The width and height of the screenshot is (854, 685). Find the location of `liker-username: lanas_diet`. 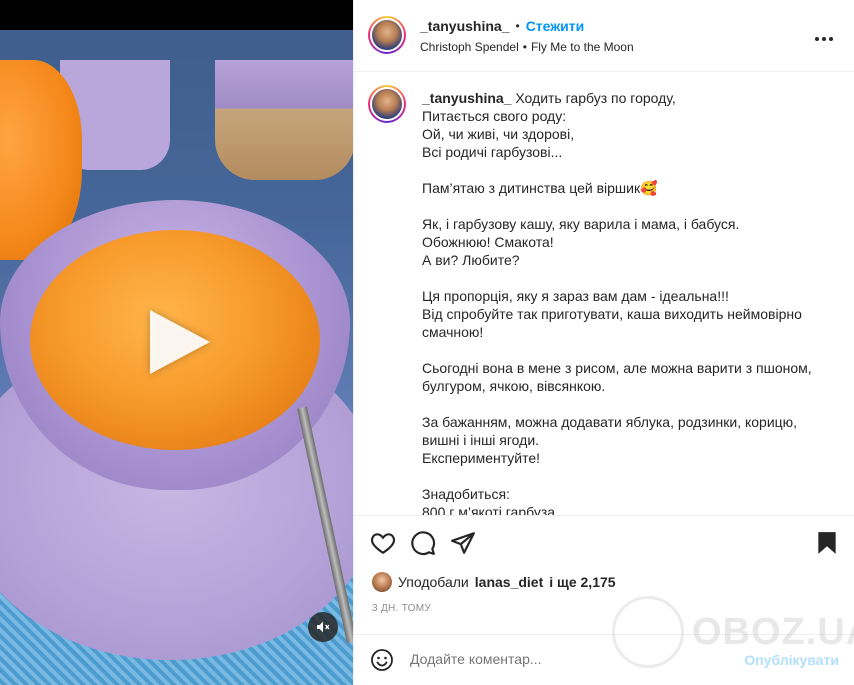

liker-username: lanas_diet is located at coordinates (509, 582).